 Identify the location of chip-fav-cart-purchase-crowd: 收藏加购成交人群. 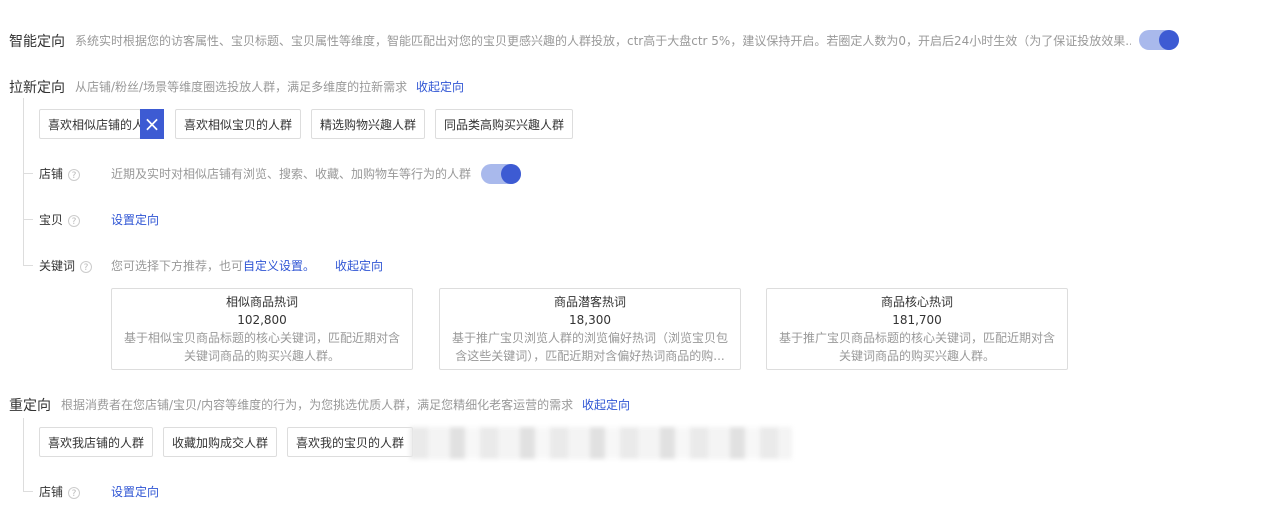
(220, 442).